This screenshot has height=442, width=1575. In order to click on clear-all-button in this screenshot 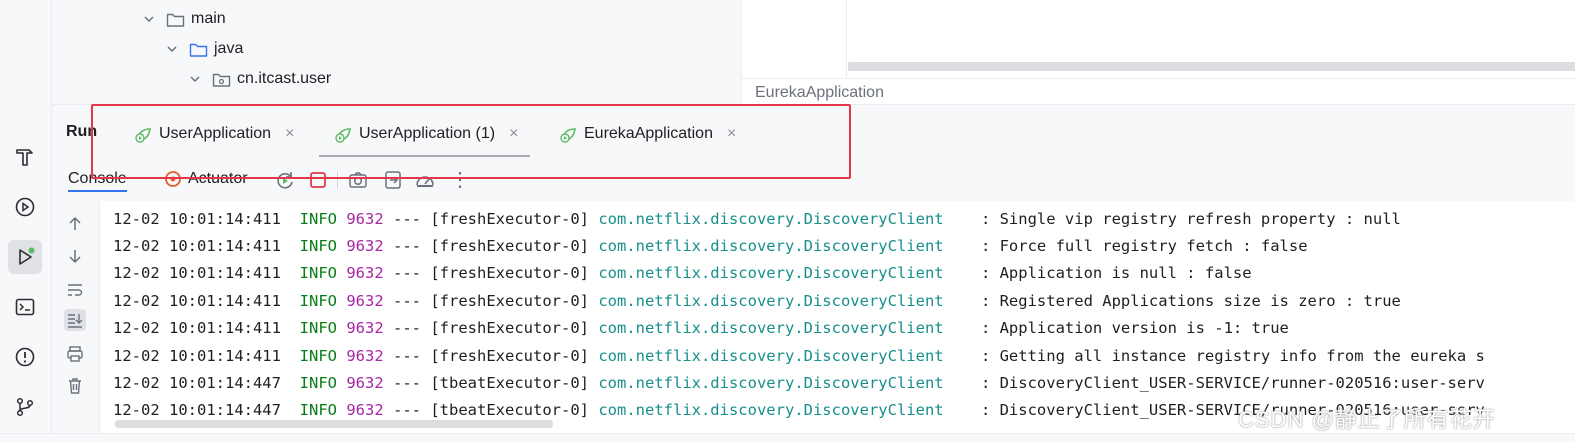, I will do `click(75, 386)`.